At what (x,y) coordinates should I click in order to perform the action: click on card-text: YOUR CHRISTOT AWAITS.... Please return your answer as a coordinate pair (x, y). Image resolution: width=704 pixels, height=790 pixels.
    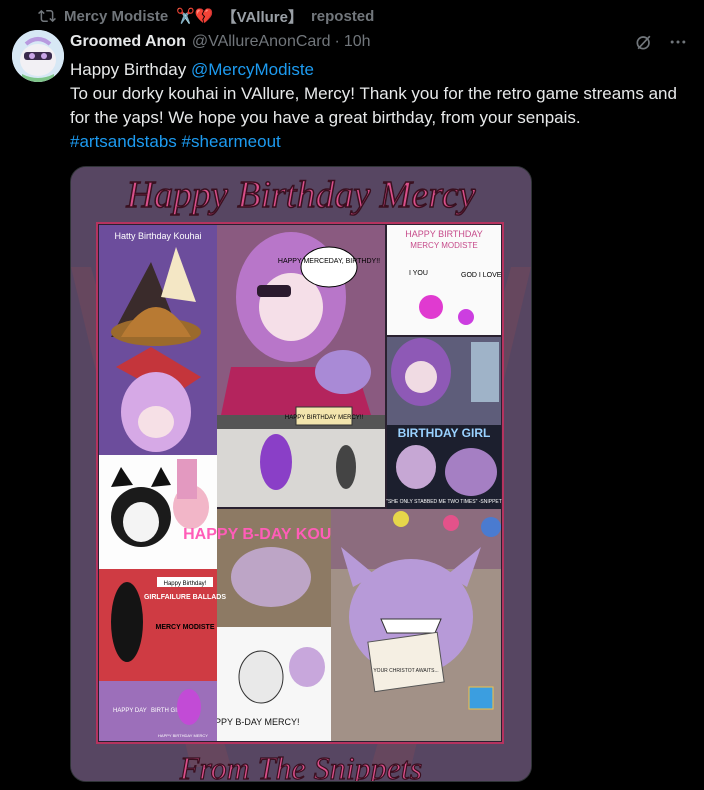
    Looking at the image, I should click on (405, 671).